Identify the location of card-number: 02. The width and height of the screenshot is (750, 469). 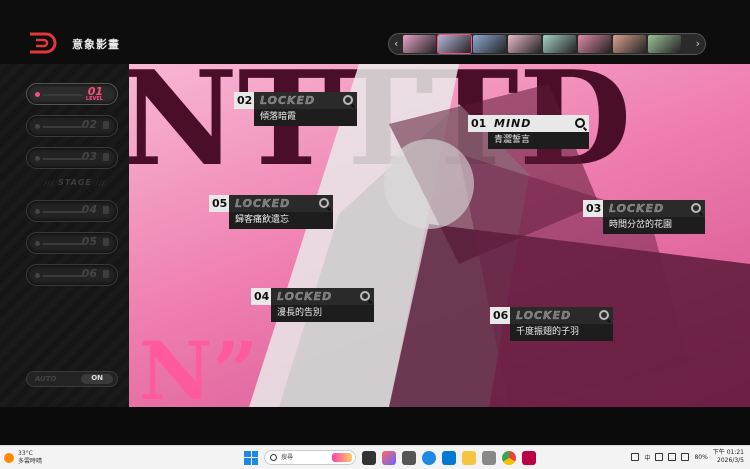
(245, 100).